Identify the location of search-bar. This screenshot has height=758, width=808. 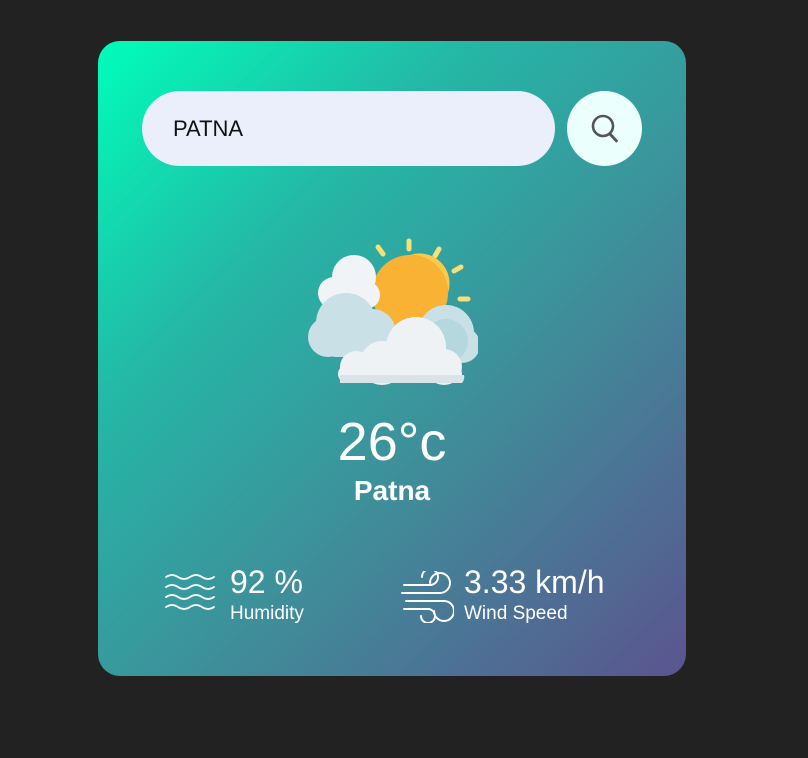
(392, 128).